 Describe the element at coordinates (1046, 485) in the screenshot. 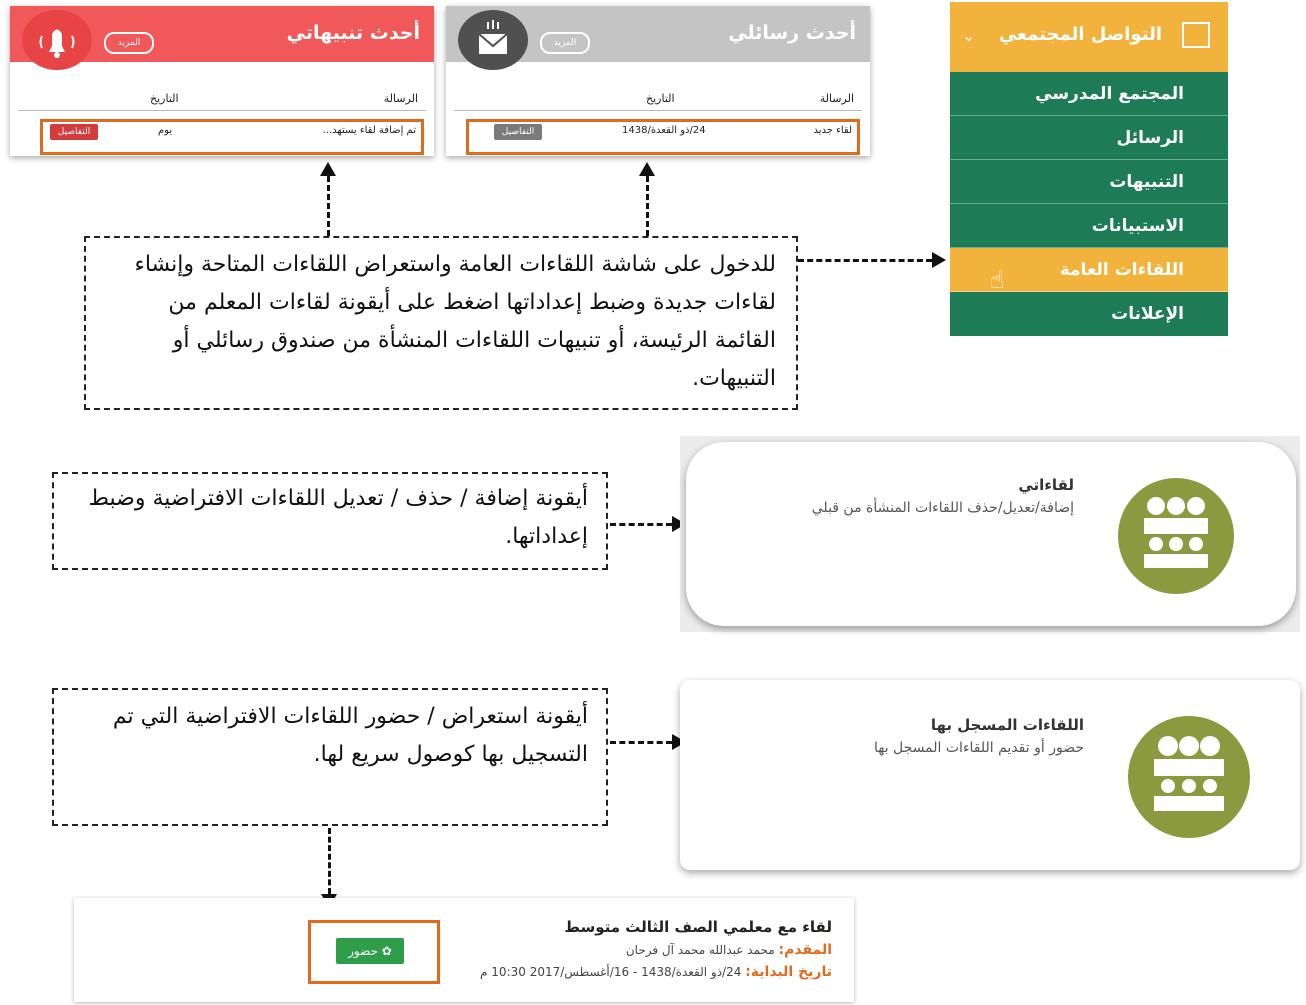

I see `my-meetings-title: لقاءاتي` at that location.